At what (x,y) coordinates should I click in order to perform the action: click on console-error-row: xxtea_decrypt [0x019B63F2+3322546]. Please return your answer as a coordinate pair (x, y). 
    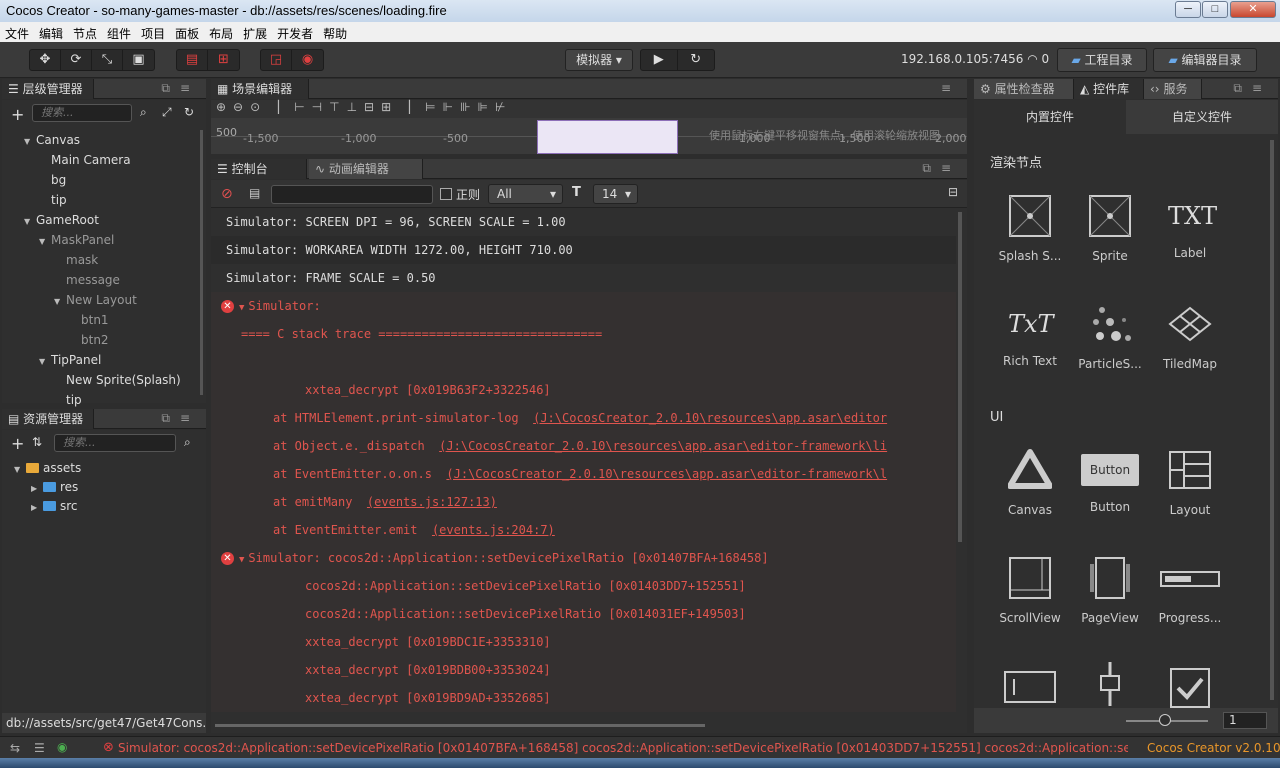
    Looking at the image, I should click on (583, 390).